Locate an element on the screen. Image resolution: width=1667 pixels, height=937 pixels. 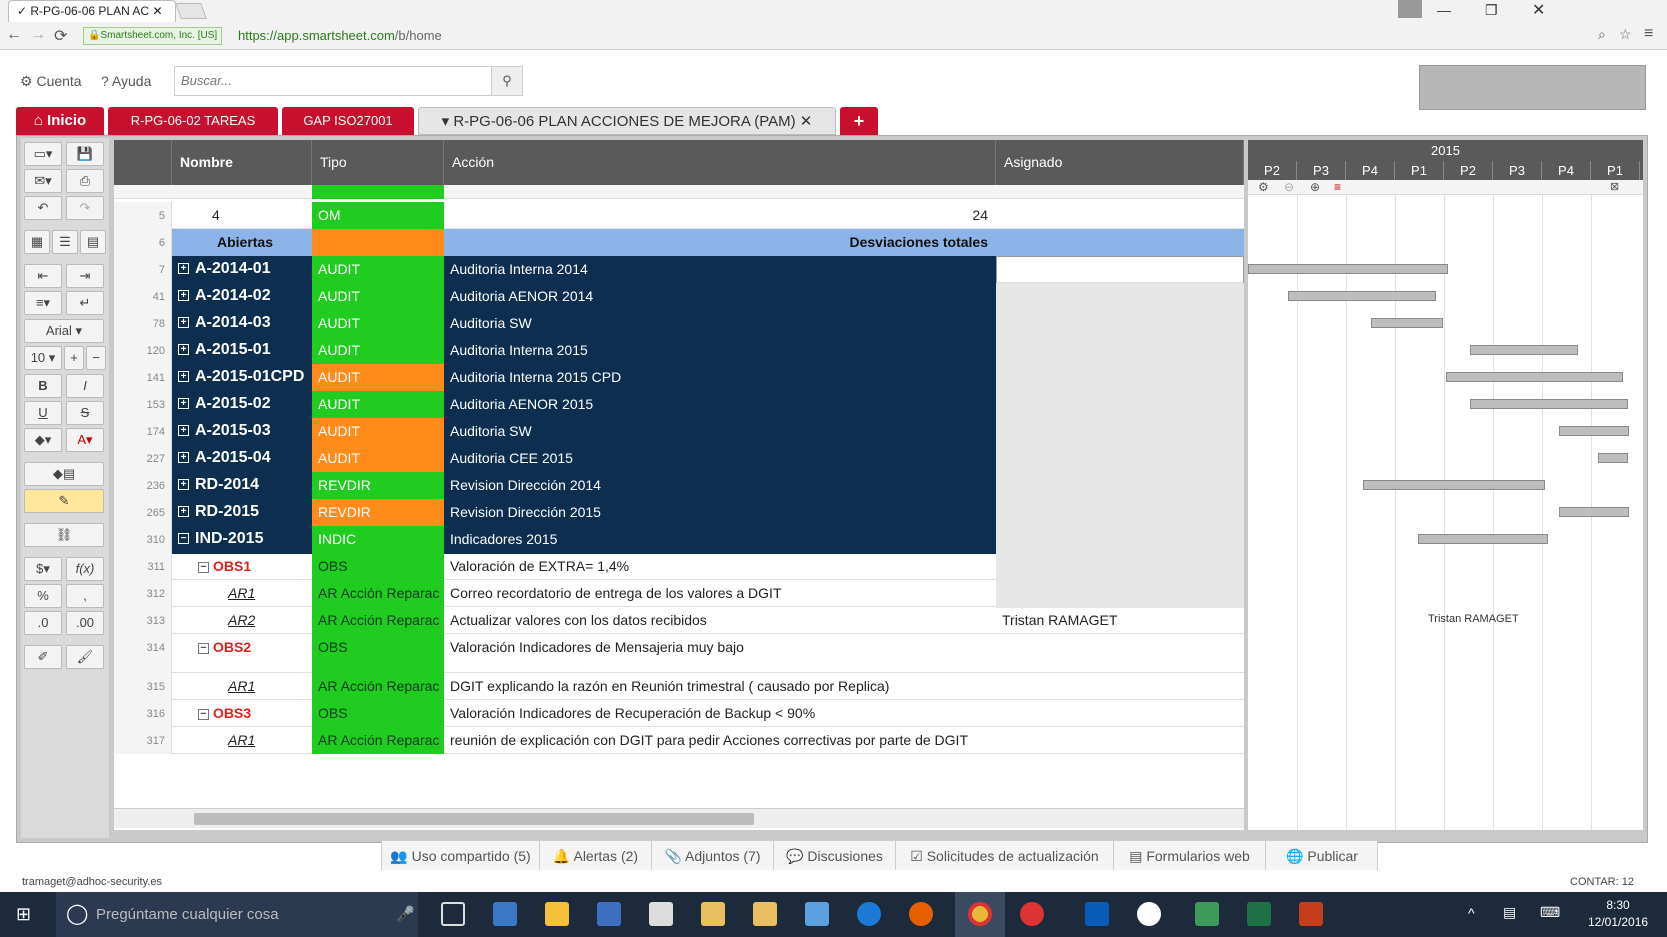
cell-action: Revision Dirección 2014 is located at coordinates (720, 486).